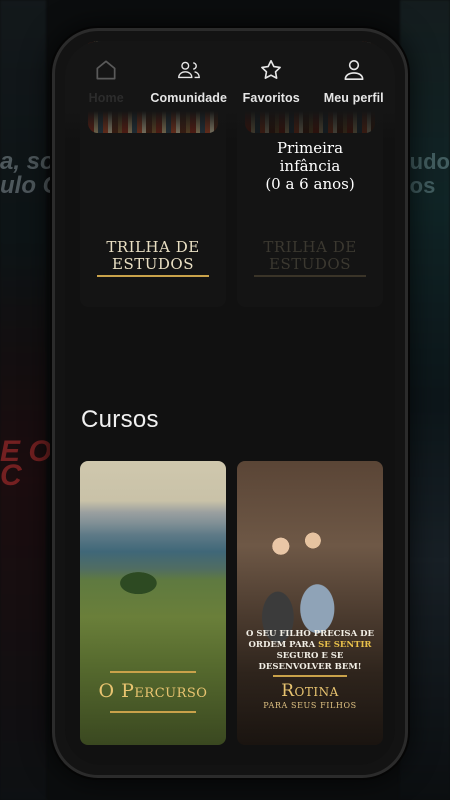 This screenshot has width=450, height=800. What do you see at coordinates (189, 98) in the screenshot?
I see `tab-label: Comunidade` at bounding box center [189, 98].